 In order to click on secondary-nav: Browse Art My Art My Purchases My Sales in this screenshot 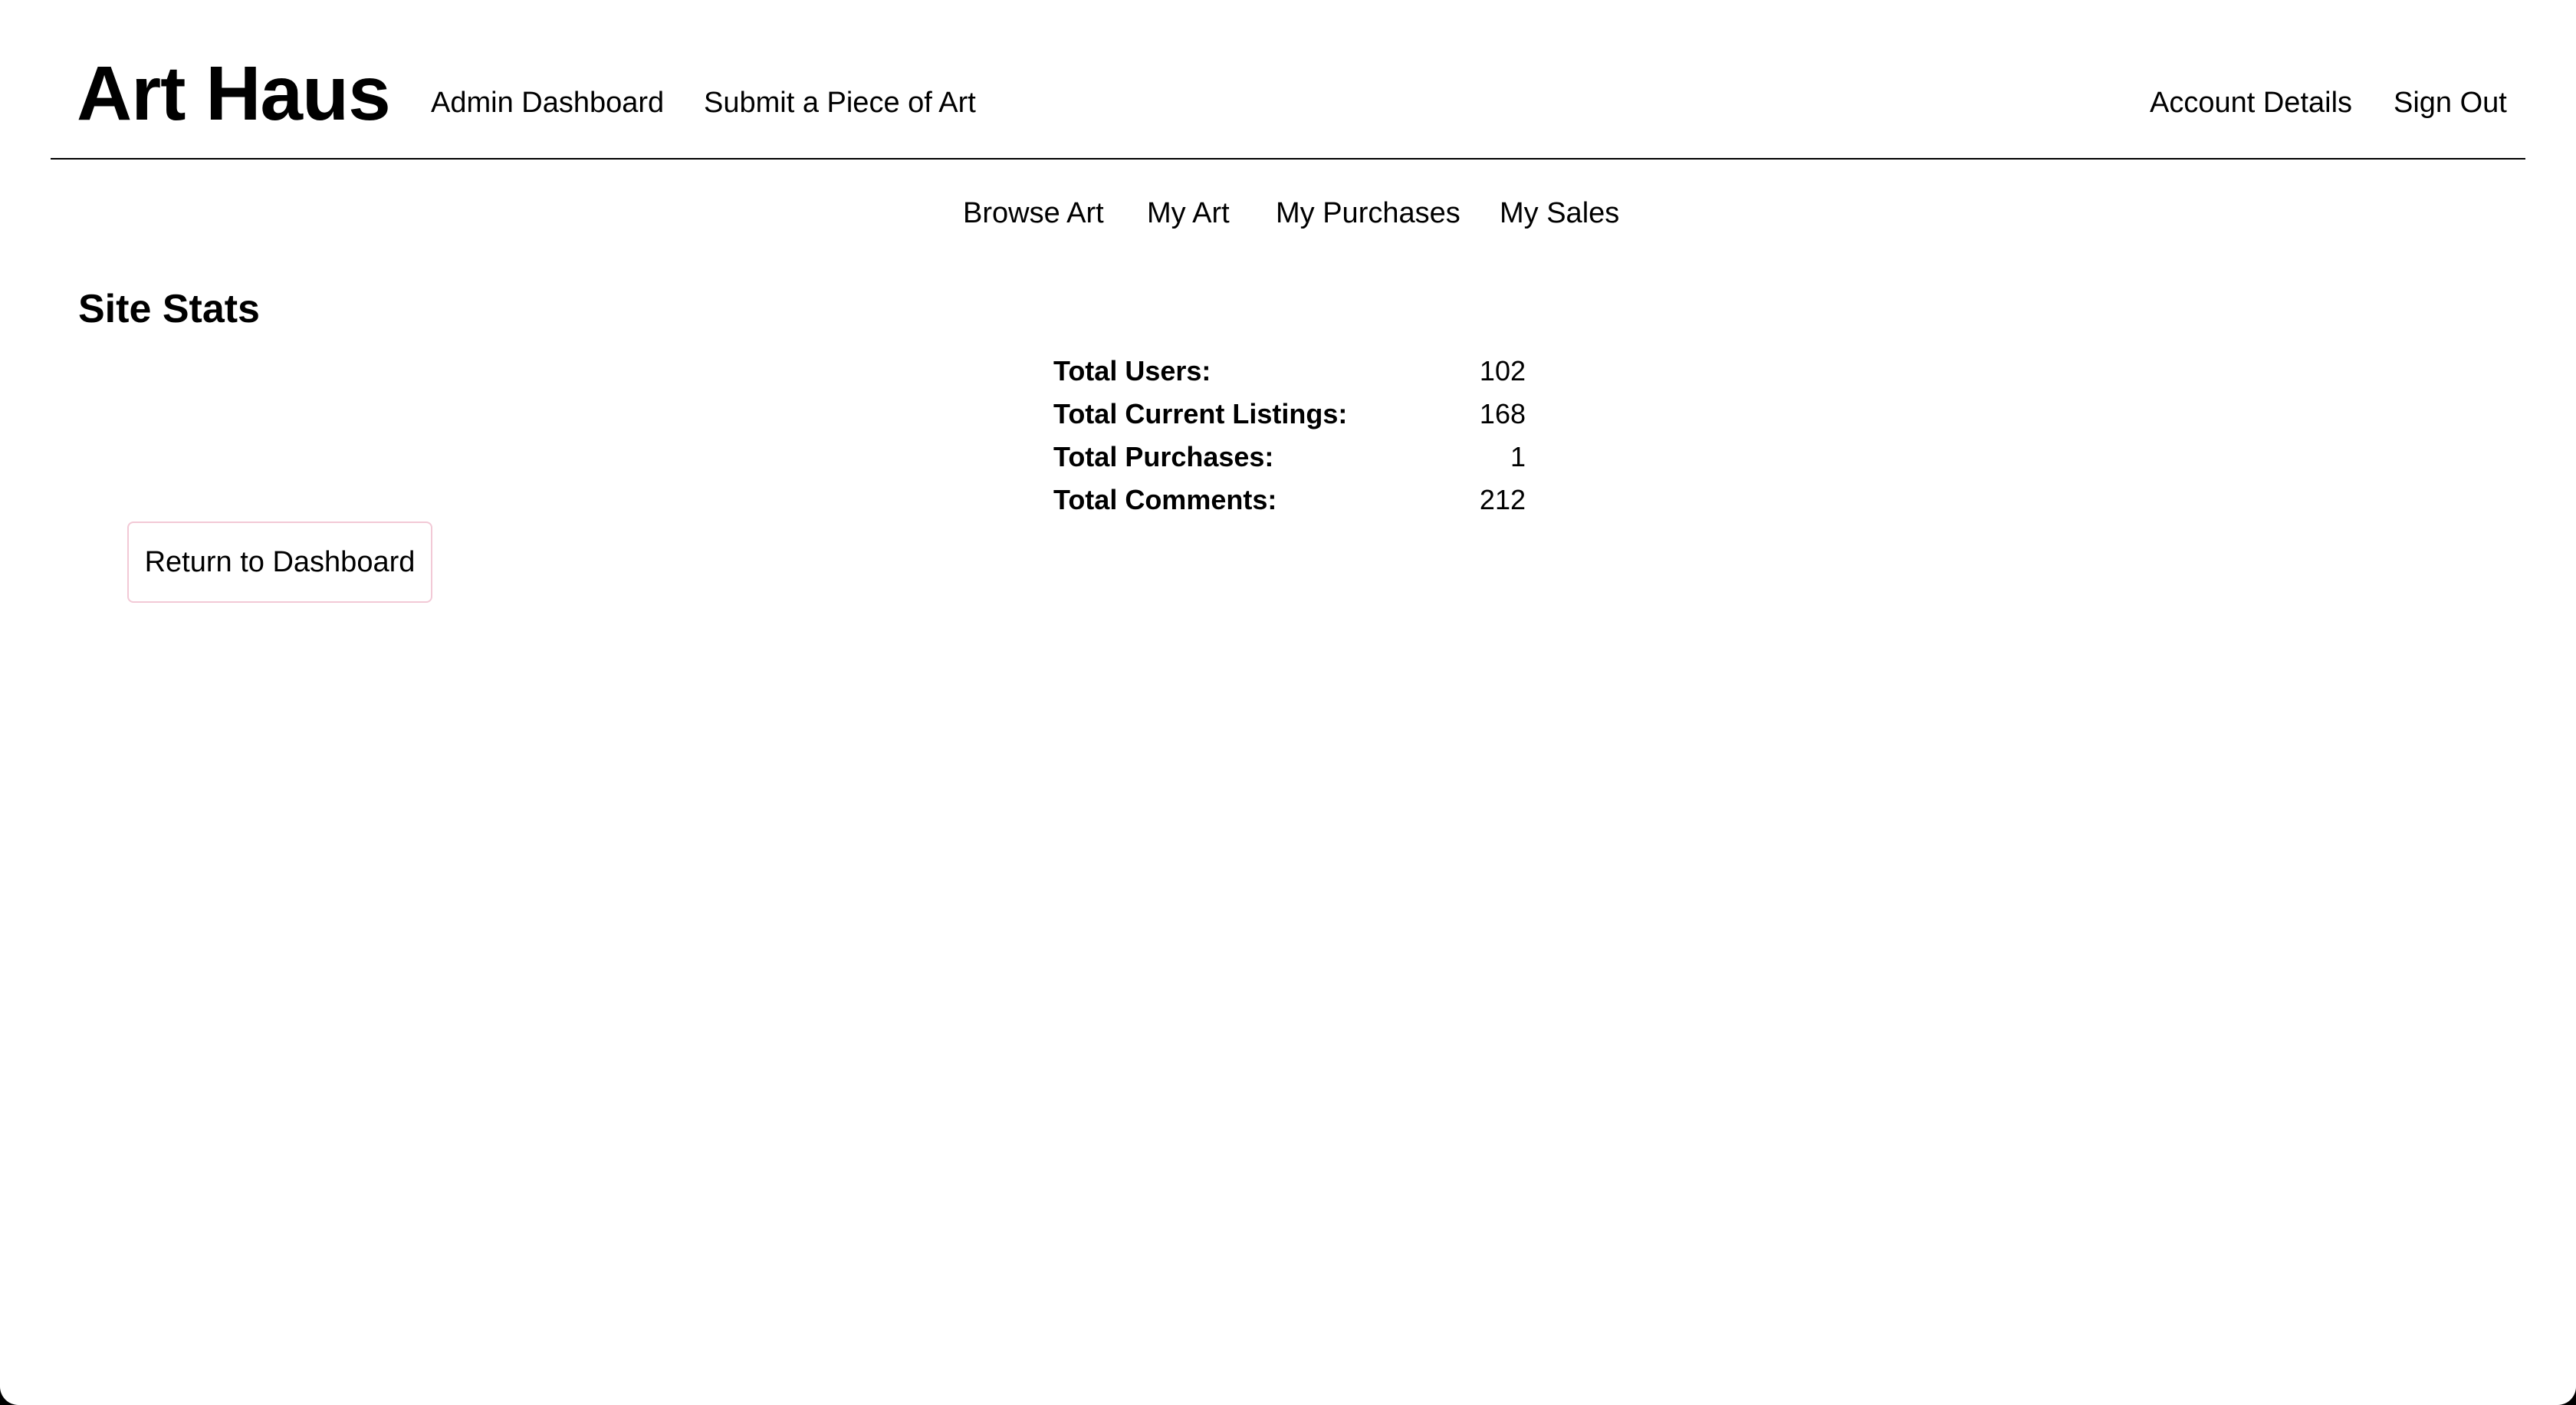, I will do `click(1288, 215)`.